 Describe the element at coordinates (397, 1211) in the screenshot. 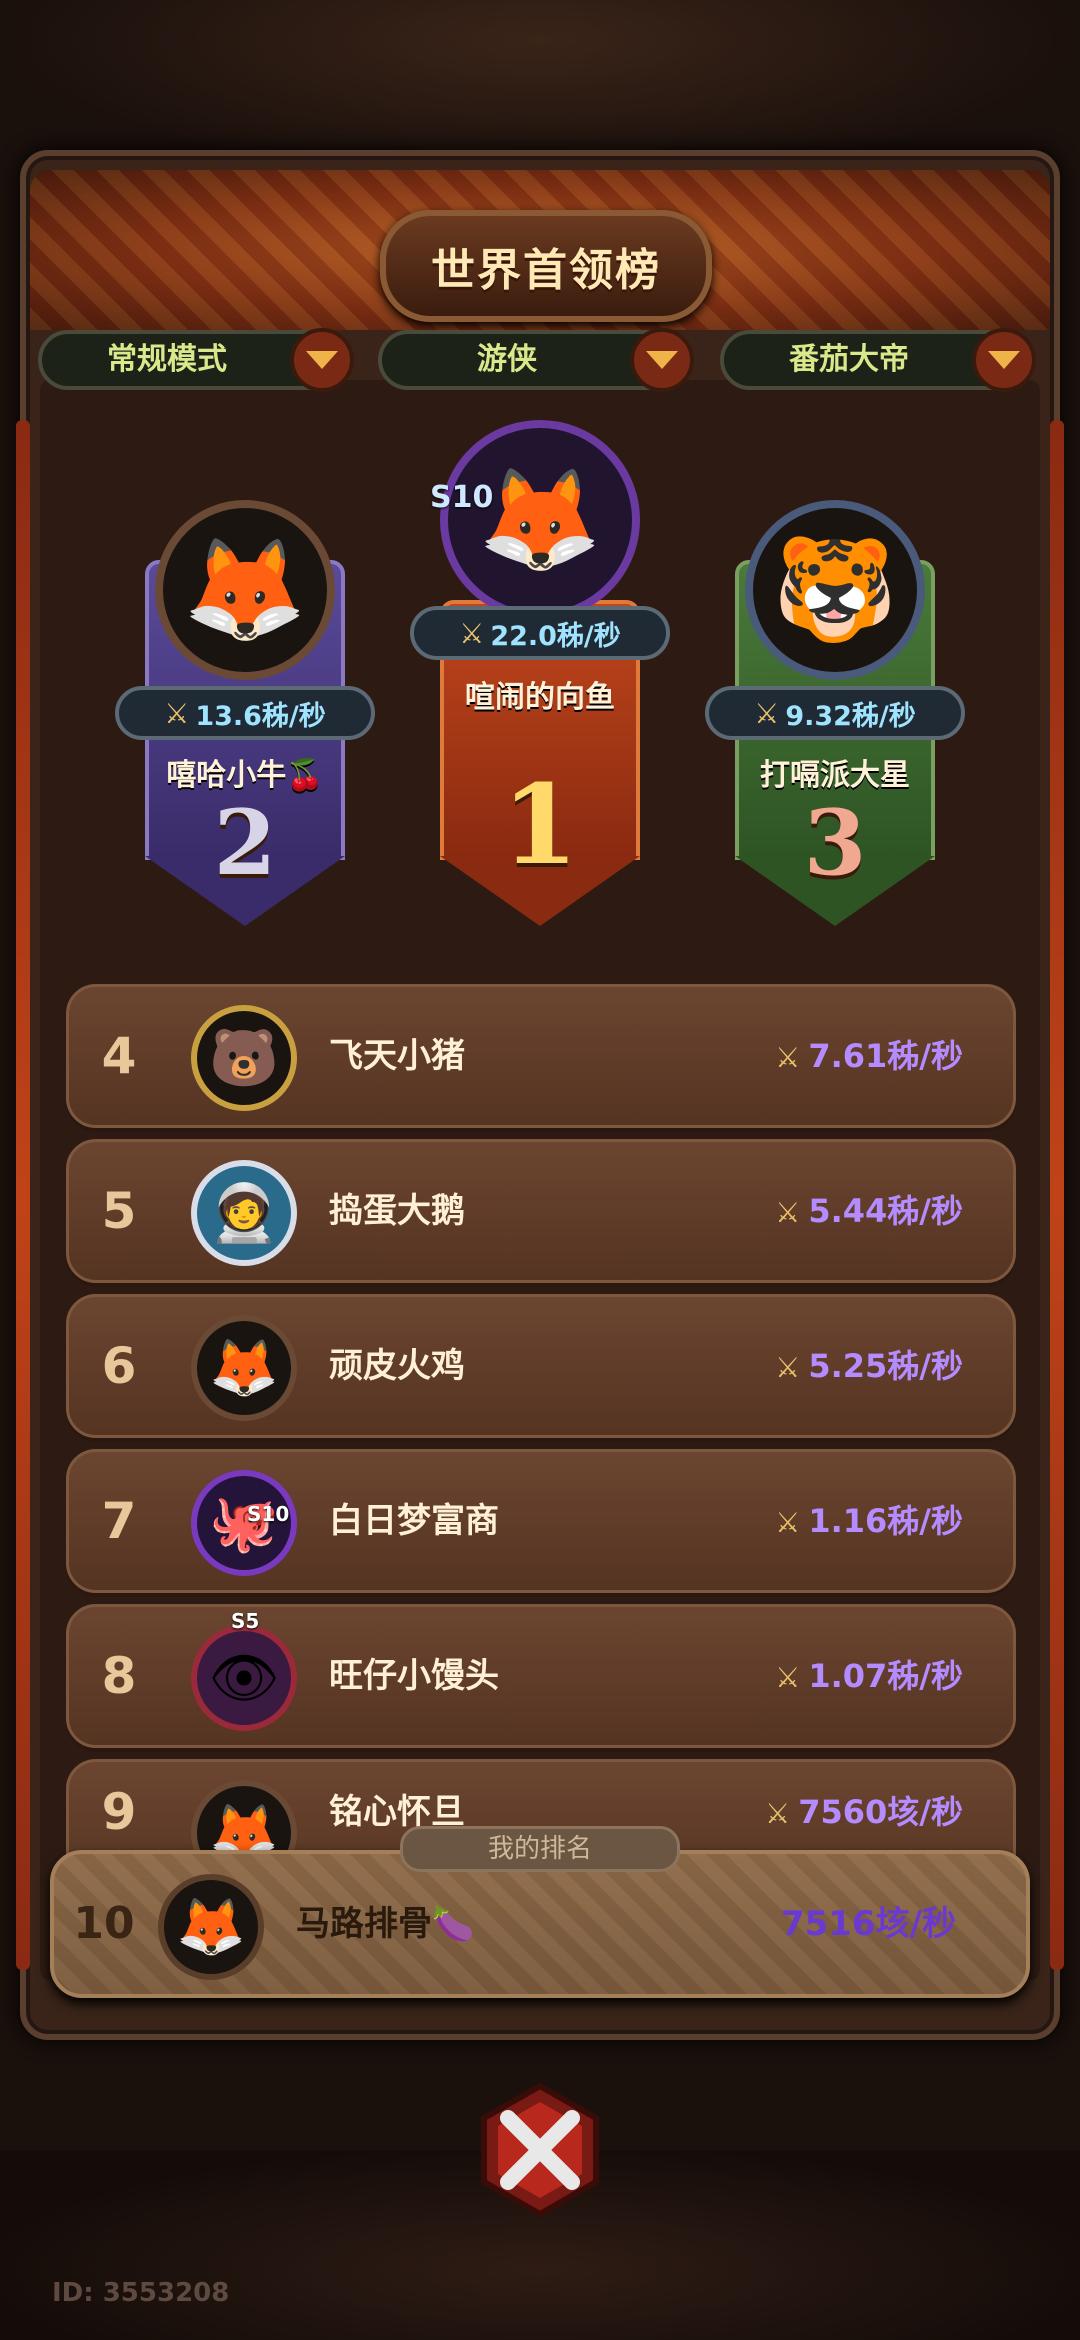

I see `row-name: 捣蛋大鹅` at that location.